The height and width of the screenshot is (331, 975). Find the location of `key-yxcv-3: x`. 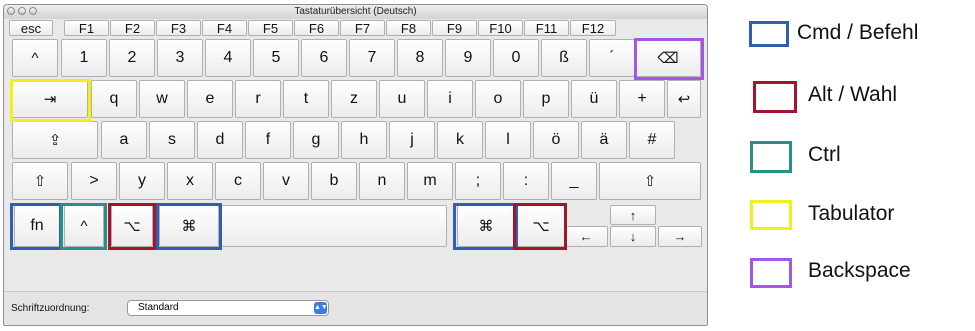

key-yxcv-3: x is located at coordinates (190, 181).